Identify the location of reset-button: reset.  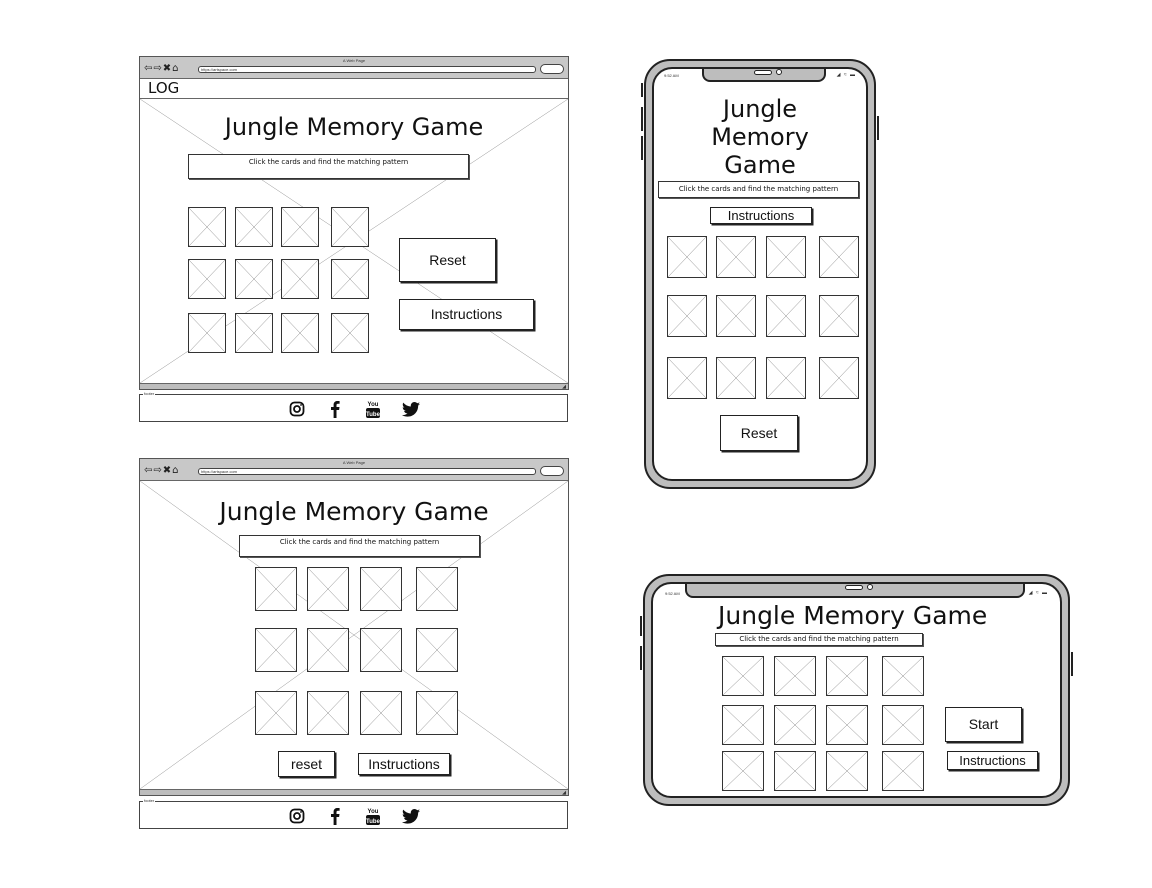
(306, 764).